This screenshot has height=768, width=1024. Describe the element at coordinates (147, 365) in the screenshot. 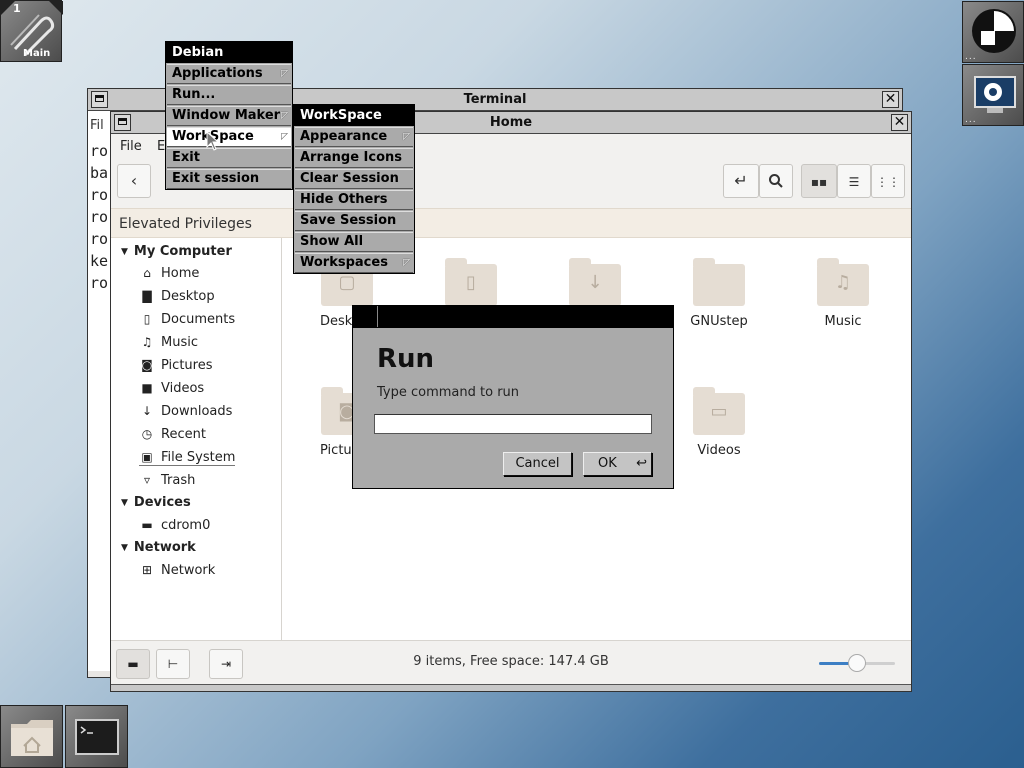

I see `camera-icon: ◙` at that location.